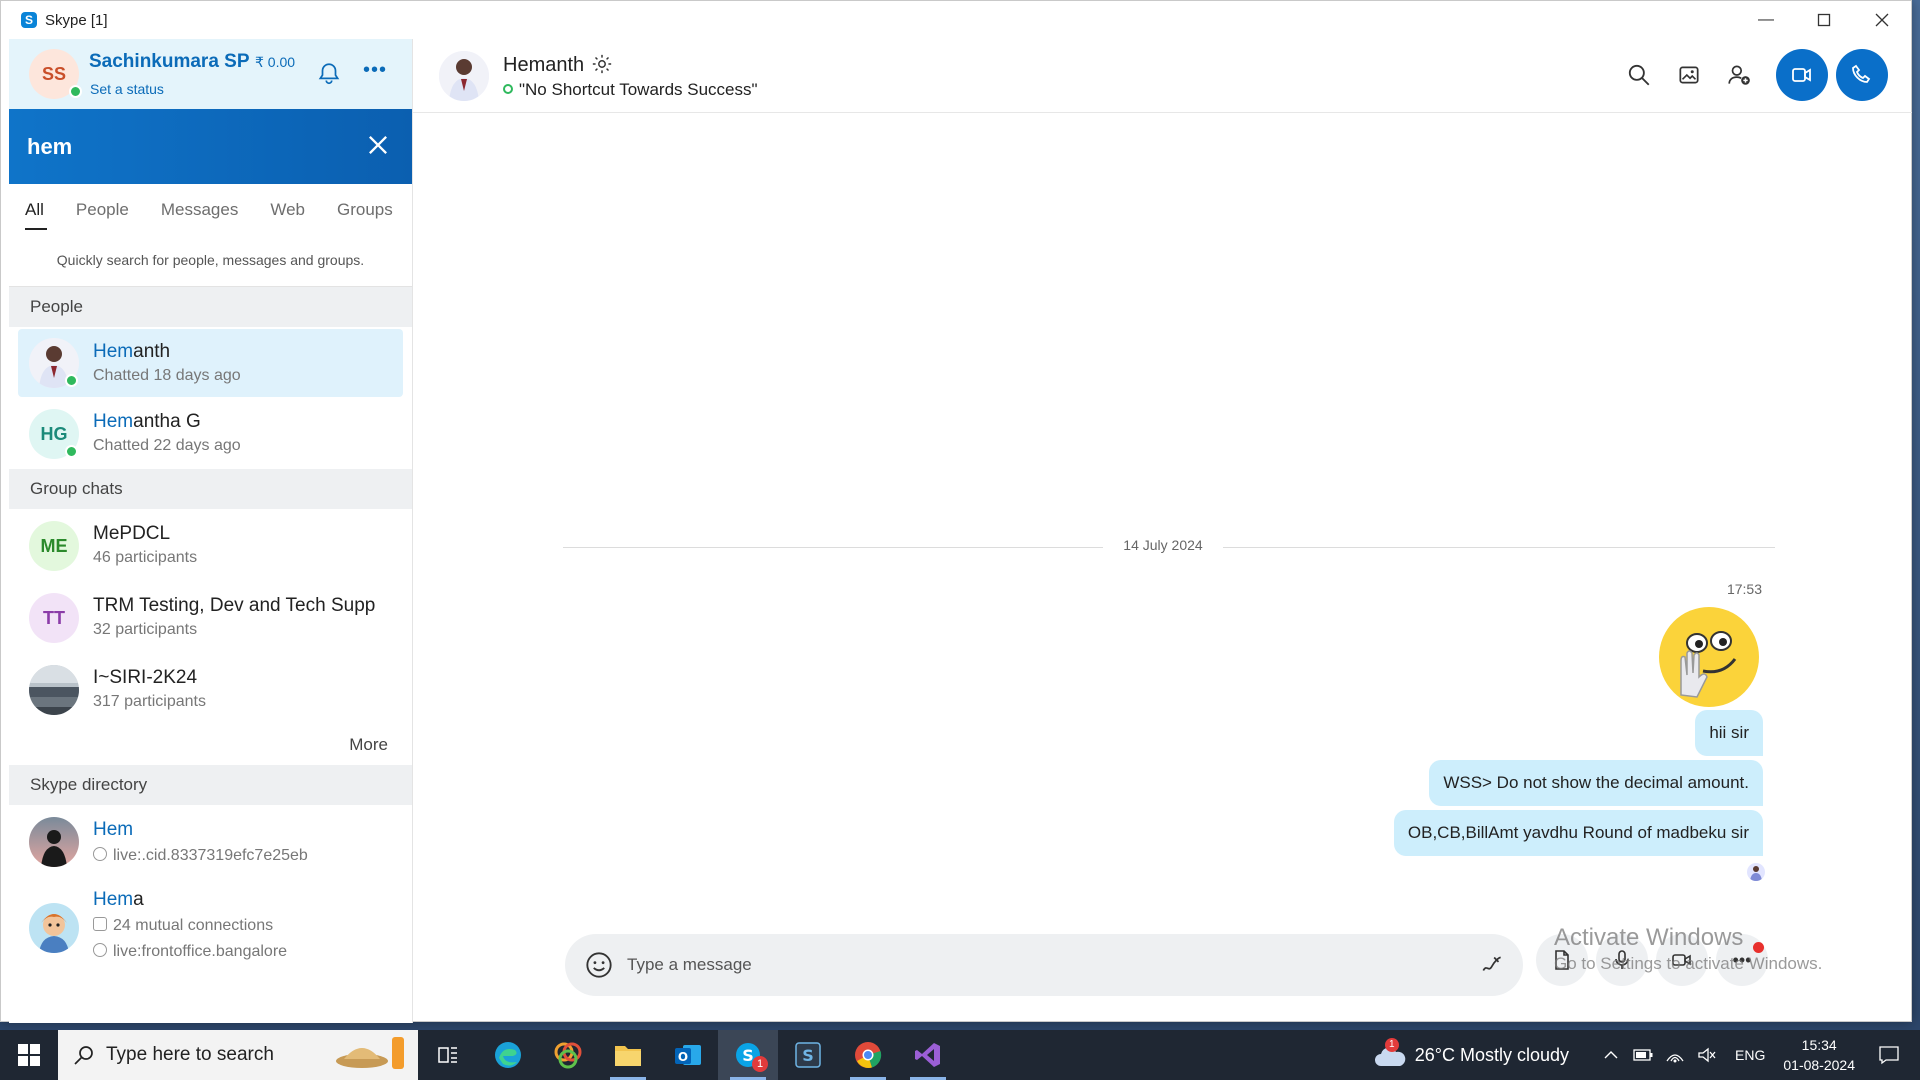  What do you see at coordinates (375, 70) in the screenshot?
I see `more-options-icon: •••` at bounding box center [375, 70].